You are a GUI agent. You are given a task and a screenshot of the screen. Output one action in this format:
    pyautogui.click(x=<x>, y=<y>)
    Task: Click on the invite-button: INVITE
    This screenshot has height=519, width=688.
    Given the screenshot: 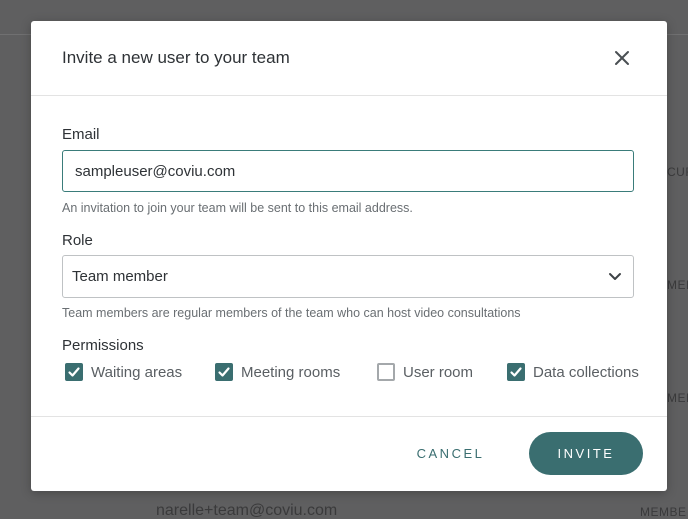 What is the action you would take?
    pyautogui.click(x=586, y=453)
    